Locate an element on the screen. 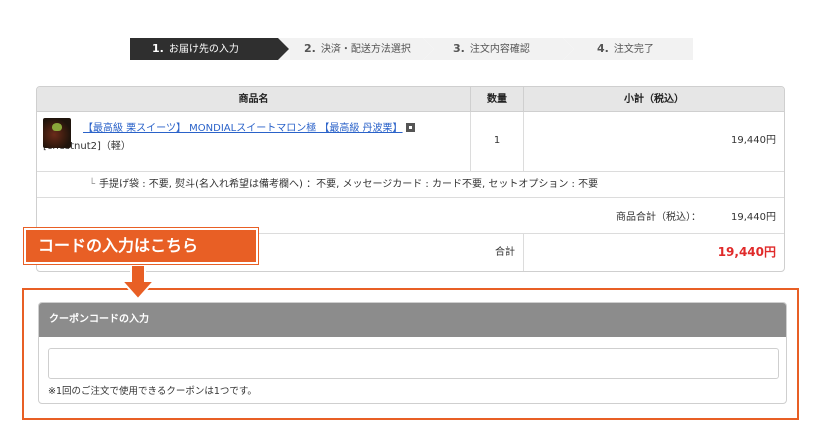  header-product-name: 商品名 is located at coordinates (253, 99).